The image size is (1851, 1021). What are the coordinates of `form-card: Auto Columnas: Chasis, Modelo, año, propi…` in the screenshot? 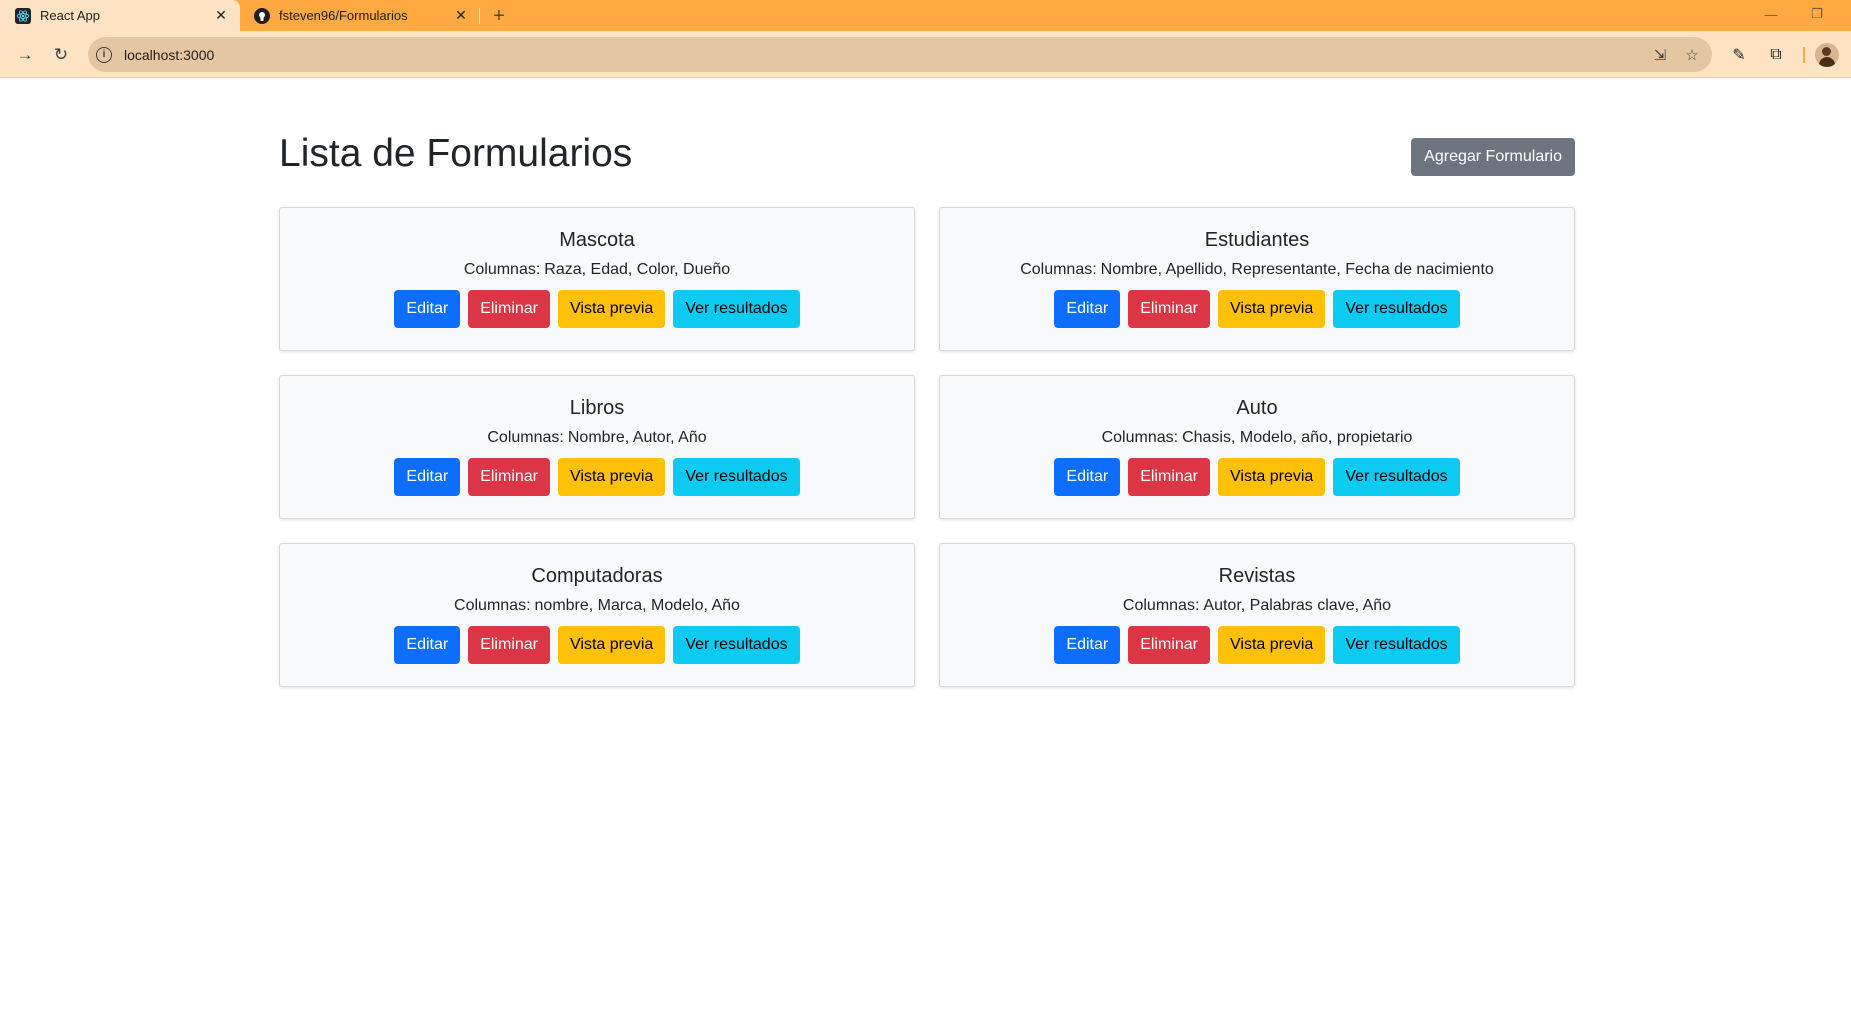 It's located at (1257, 447).